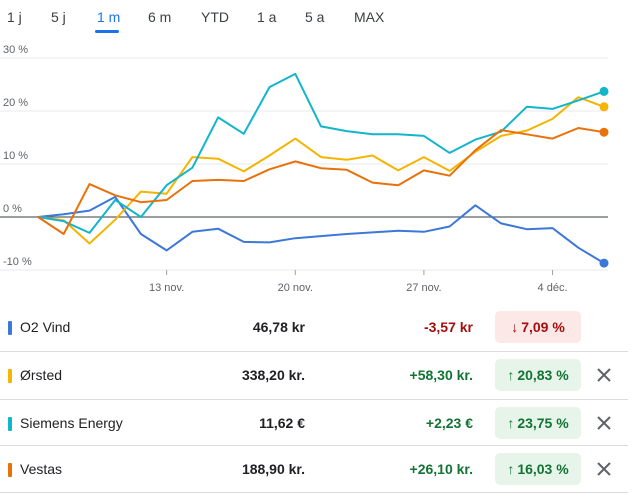 The width and height of the screenshot is (643, 500). I want to click on percent-change-badge: ↓ 7,09 %, so click(538, 327).